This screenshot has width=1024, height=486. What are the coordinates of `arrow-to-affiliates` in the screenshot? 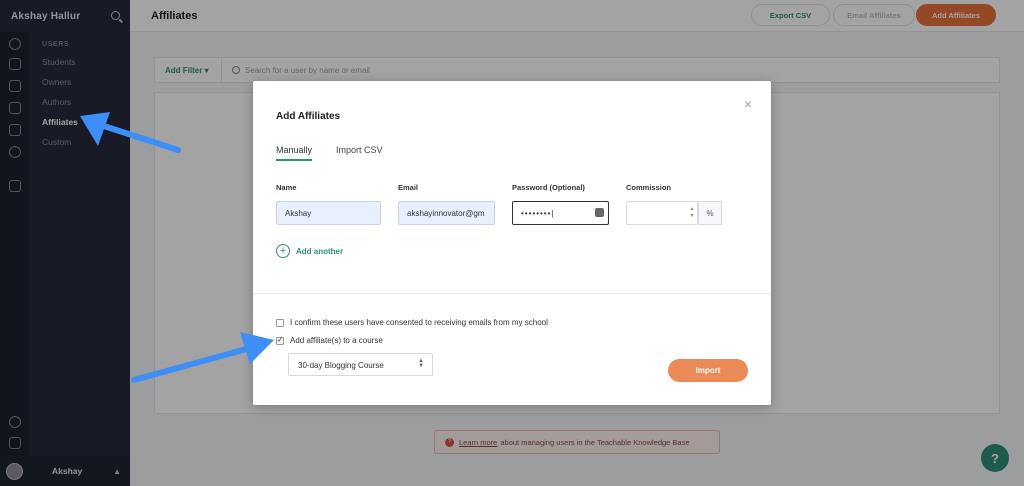 It's located at (130, 132).